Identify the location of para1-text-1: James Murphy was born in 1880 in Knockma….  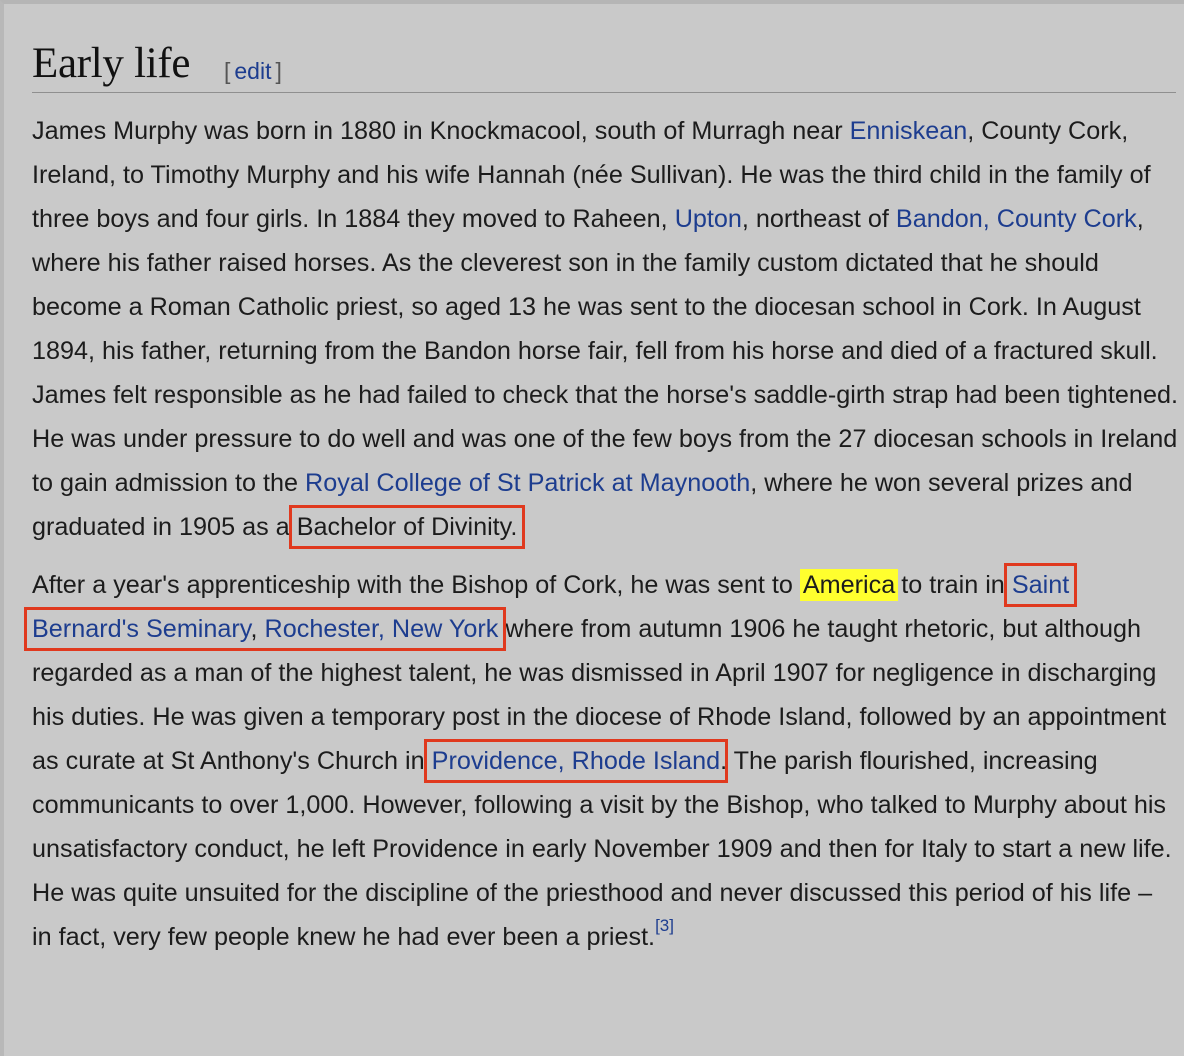
(441, 131).